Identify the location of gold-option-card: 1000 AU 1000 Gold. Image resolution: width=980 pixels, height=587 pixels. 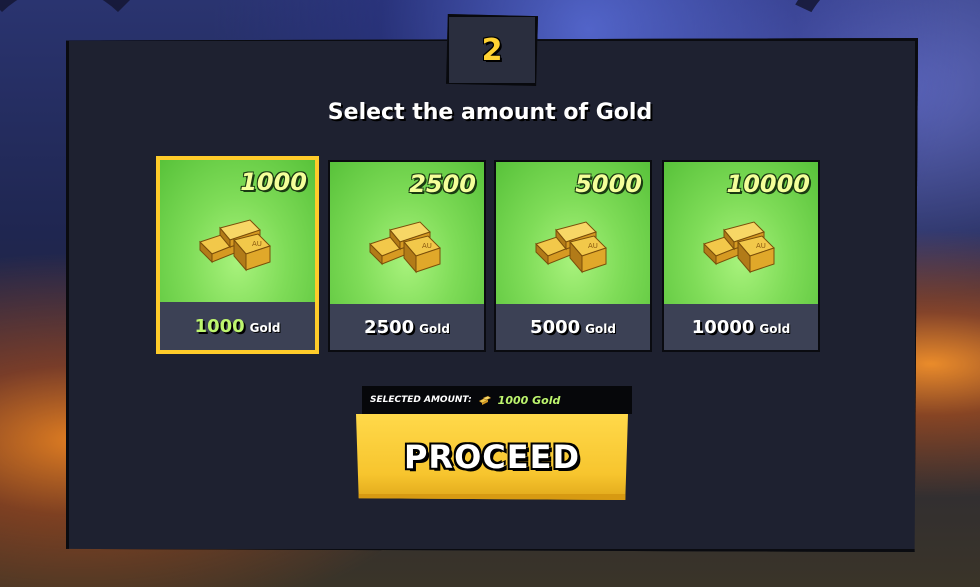
(237, 255).